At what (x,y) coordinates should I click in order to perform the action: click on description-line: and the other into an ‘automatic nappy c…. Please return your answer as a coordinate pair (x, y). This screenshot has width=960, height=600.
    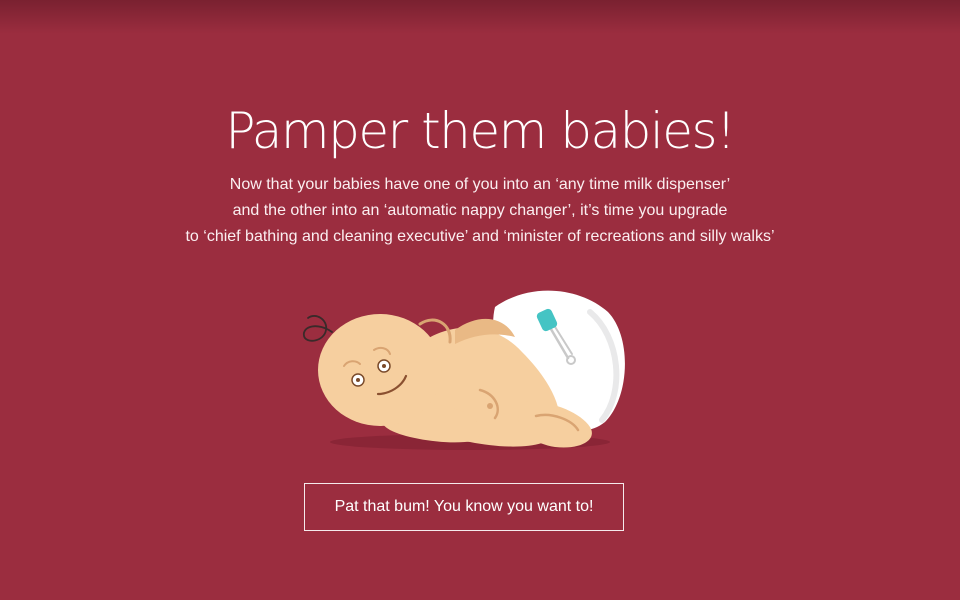
    Looking at the image, I should click on (480, 210).